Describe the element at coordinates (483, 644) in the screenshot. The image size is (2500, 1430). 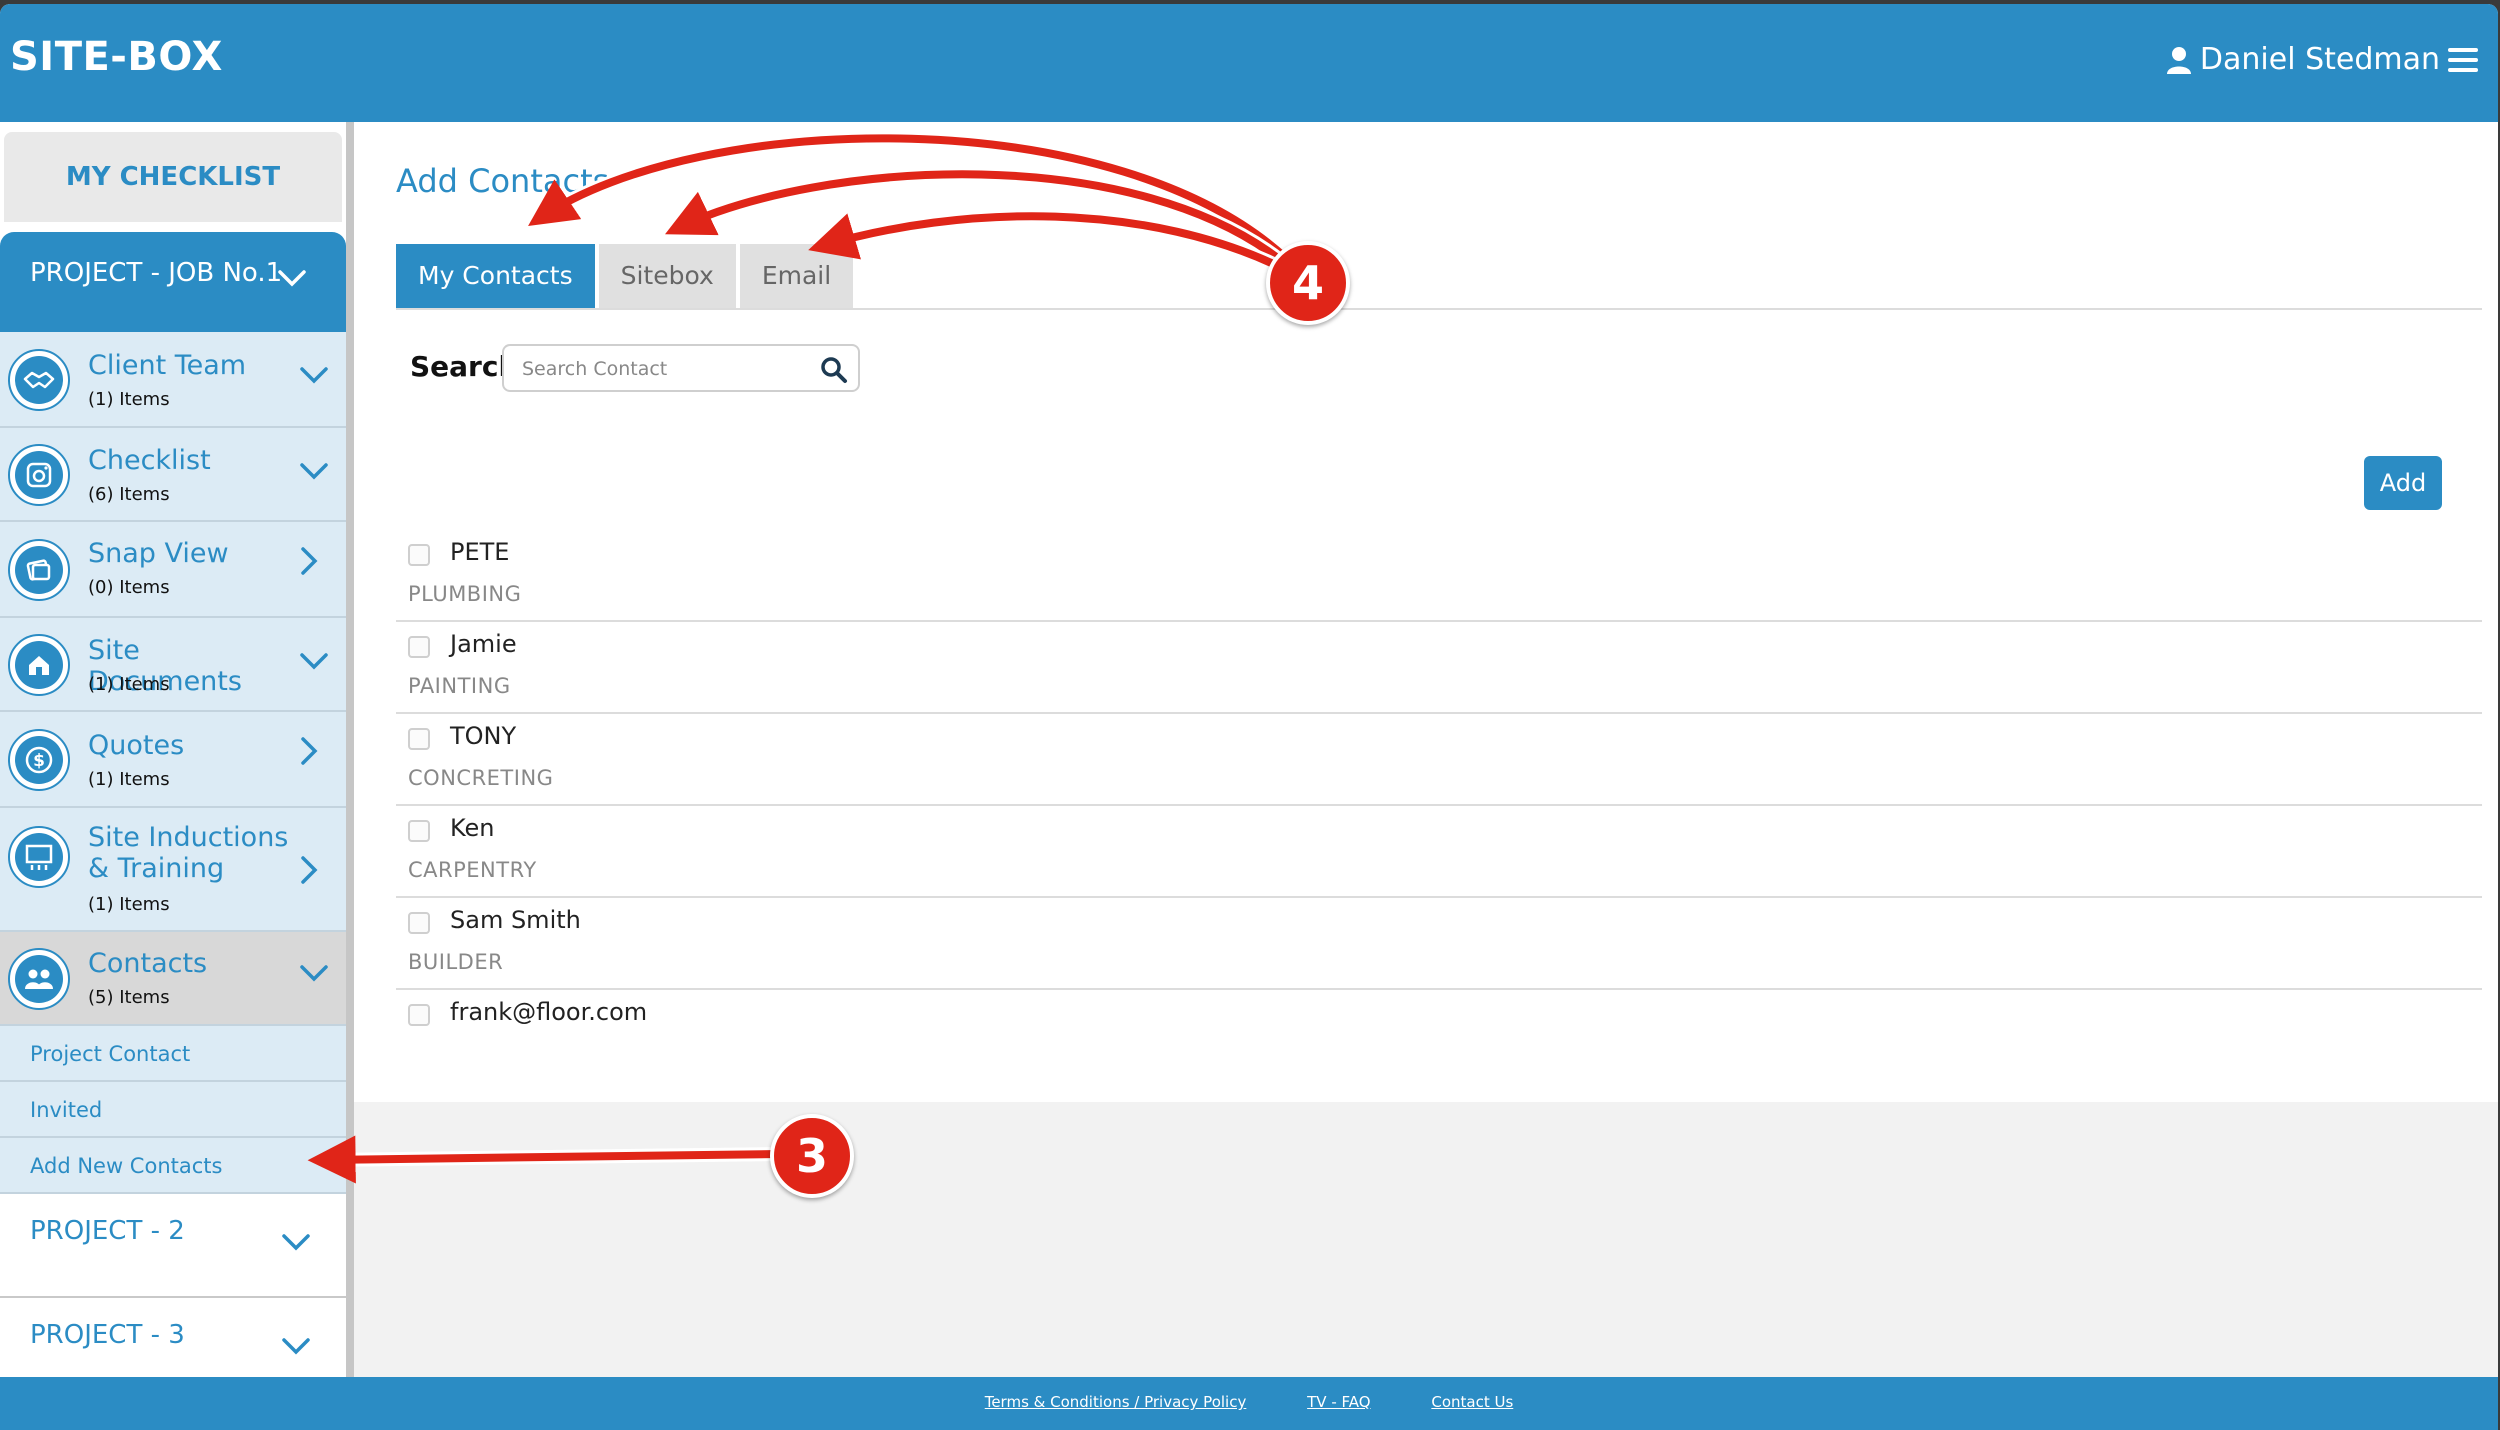
I see `contact-name: Jamie` at that location.